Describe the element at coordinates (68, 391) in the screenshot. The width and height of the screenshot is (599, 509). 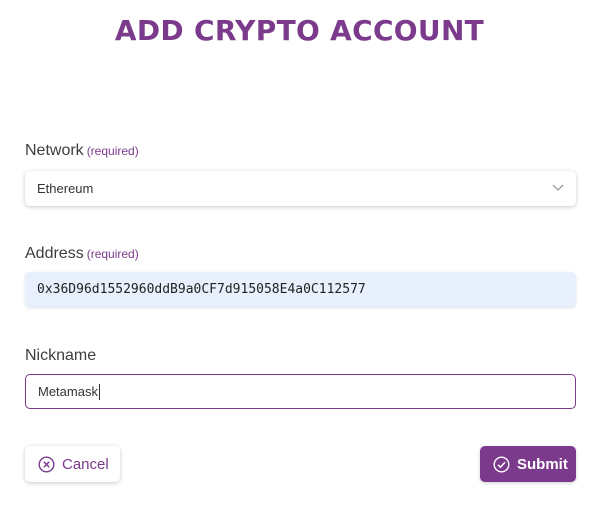
I see `nickname-input-value: Metamask` at that location.